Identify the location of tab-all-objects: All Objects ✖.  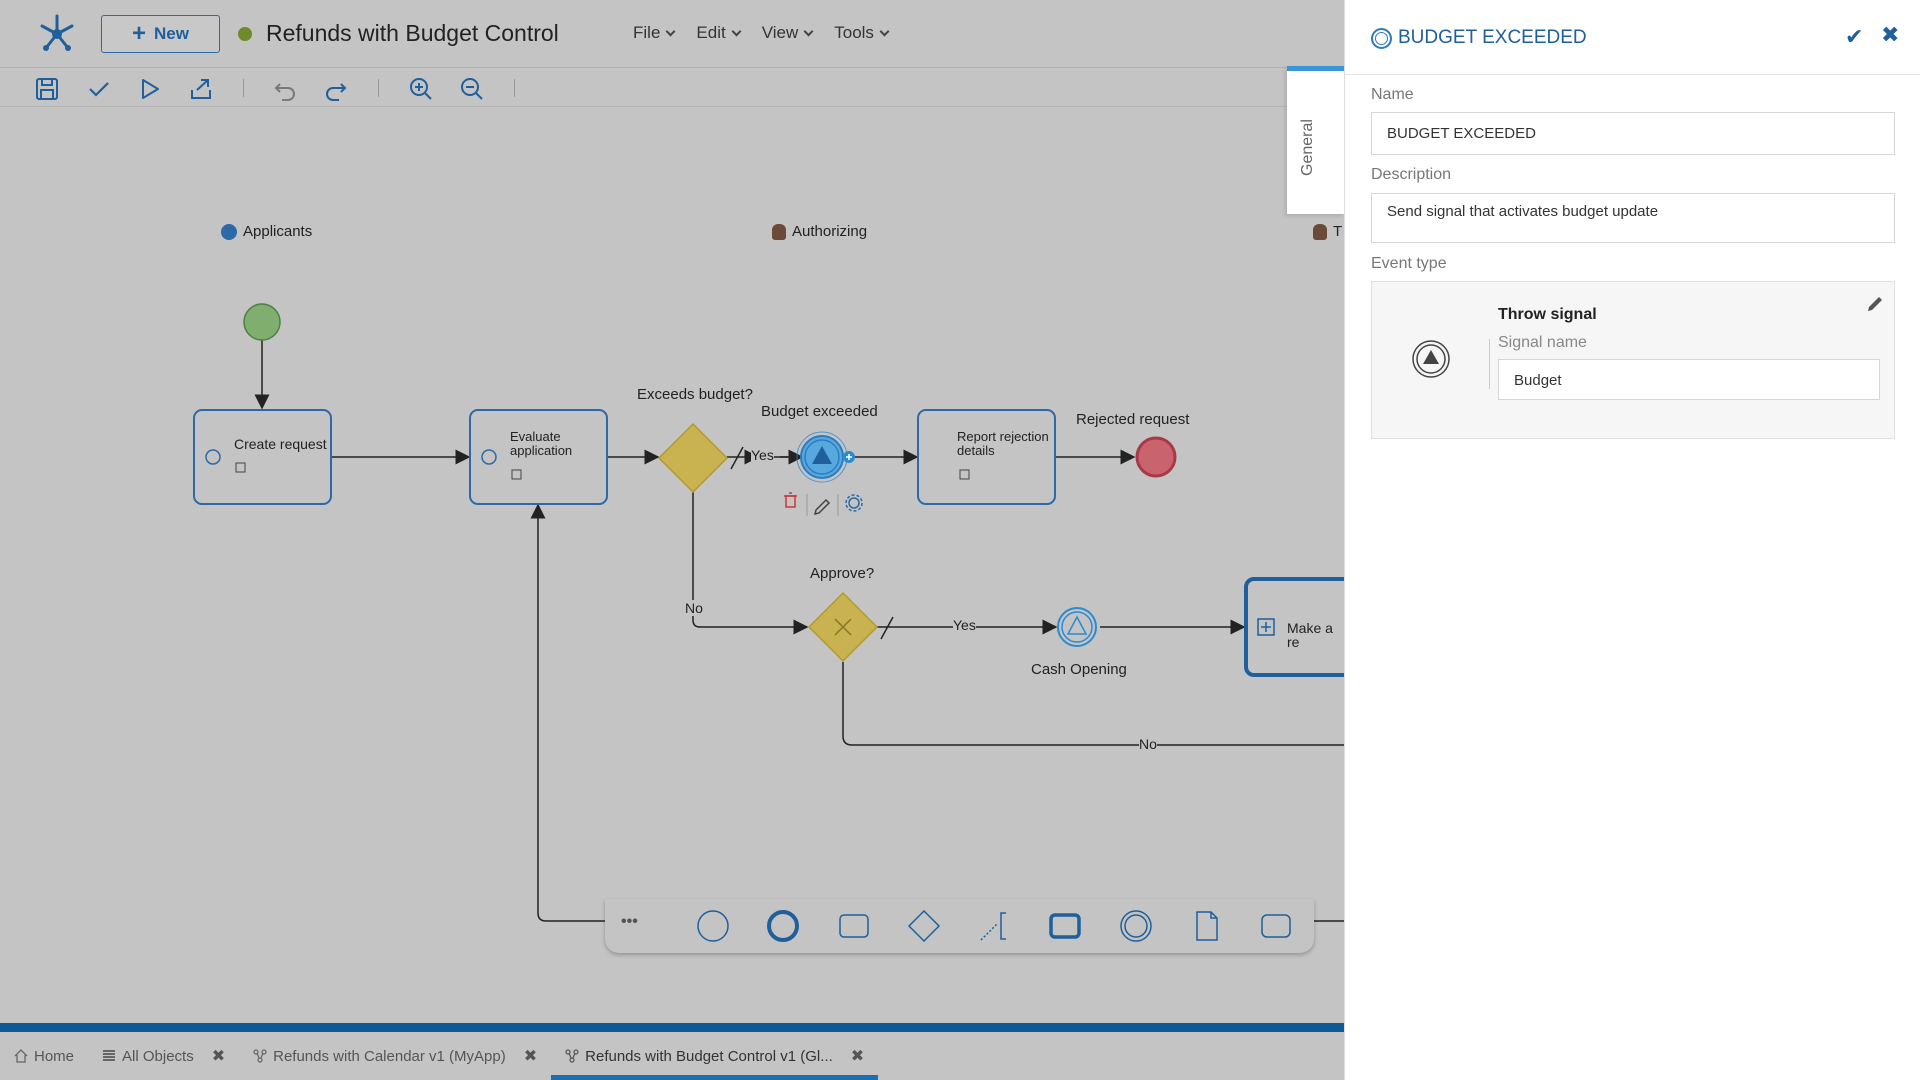
(163, 1056).